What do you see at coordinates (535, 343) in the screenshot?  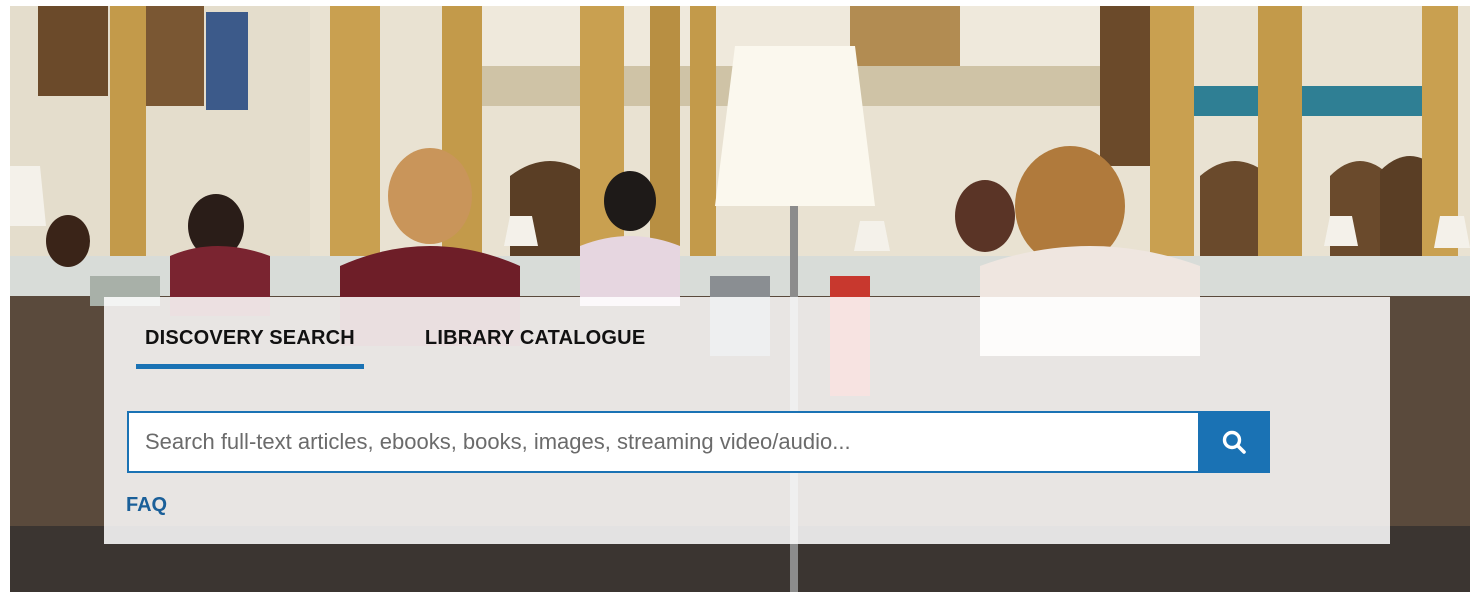 I see `tab-library-catalogue: LIBRARY CATALOGUE` at bounding box center [535, 343].